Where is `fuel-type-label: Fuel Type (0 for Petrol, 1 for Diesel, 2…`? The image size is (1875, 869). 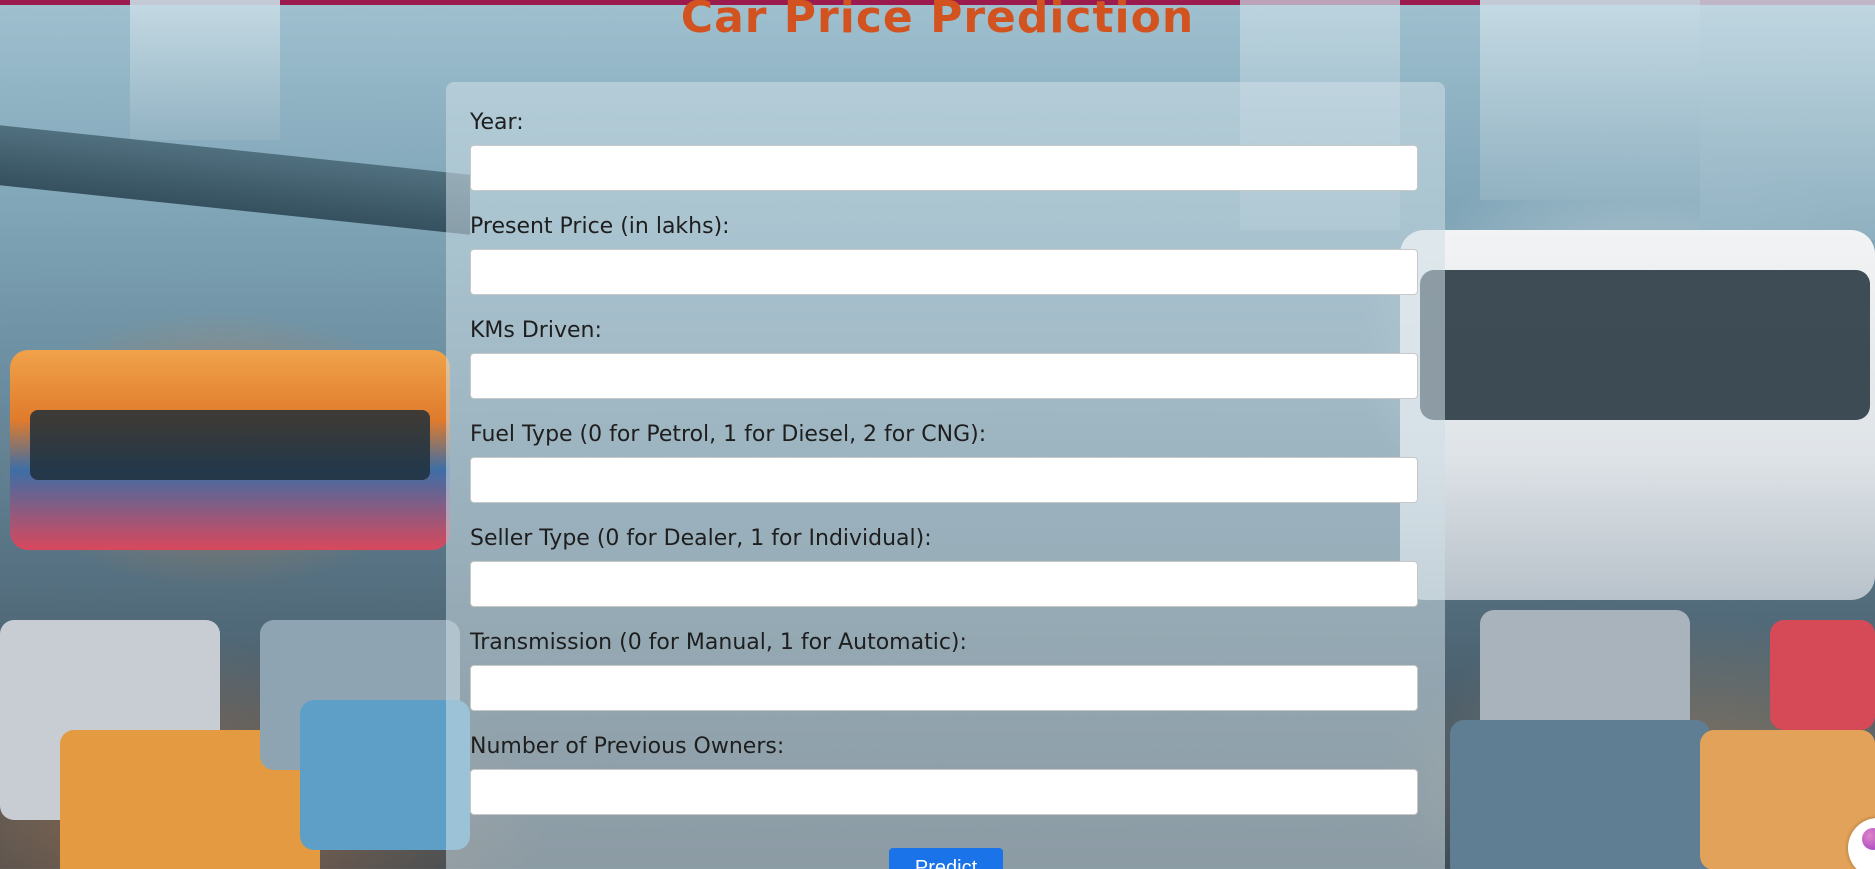
fuel-type-label: Fuel Type (0 for Petrol, 1 for Diesel, 2… is located at coordinates (728, 434).